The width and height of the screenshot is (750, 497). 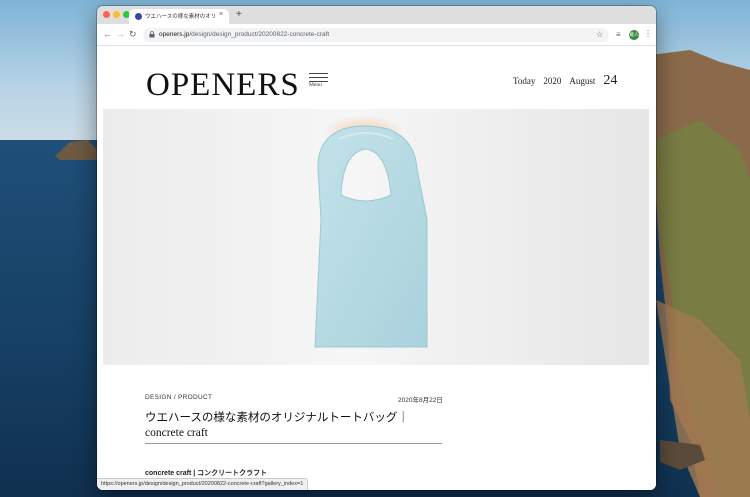 I want to click on today-date: Today 2020 August 24, so click(x=565, y=80).